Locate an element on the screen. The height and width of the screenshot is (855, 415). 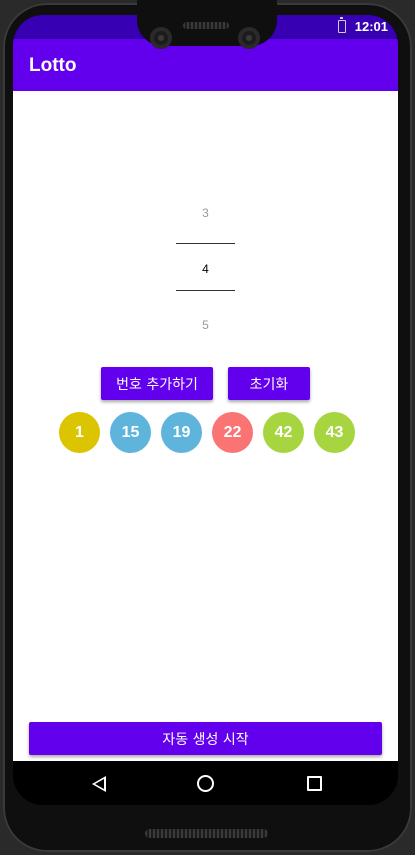
picker-divider-top is located at coordinates (205, 243).